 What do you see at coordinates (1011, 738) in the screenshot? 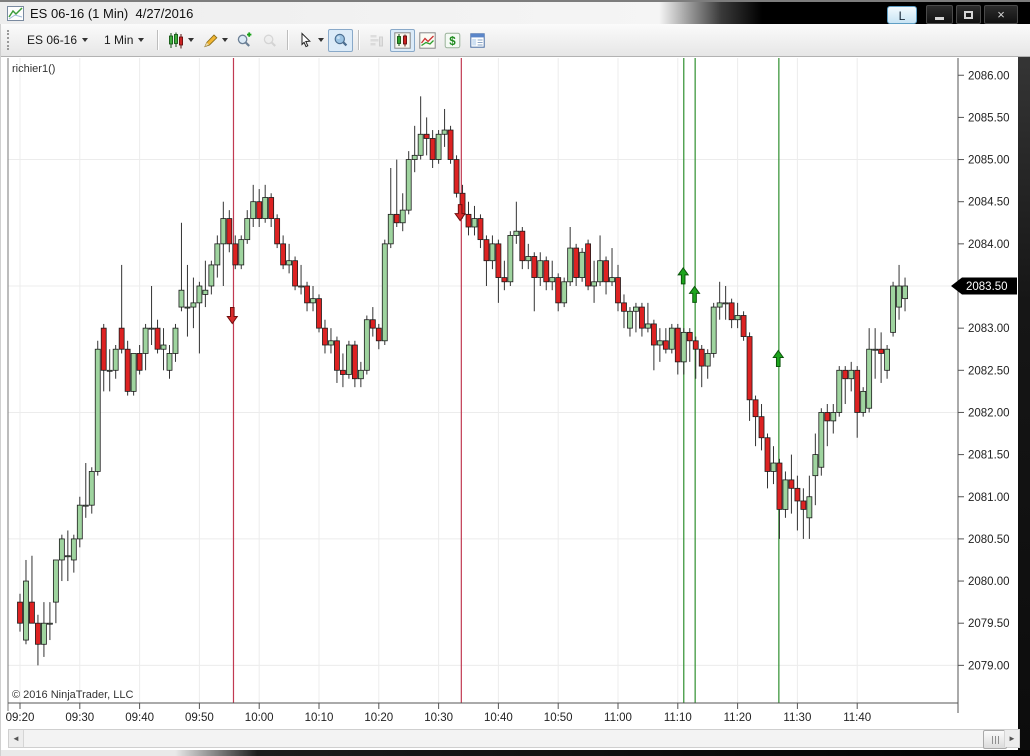
I see `scroll-right-icon: ►` at bounding box center [1011, 738].